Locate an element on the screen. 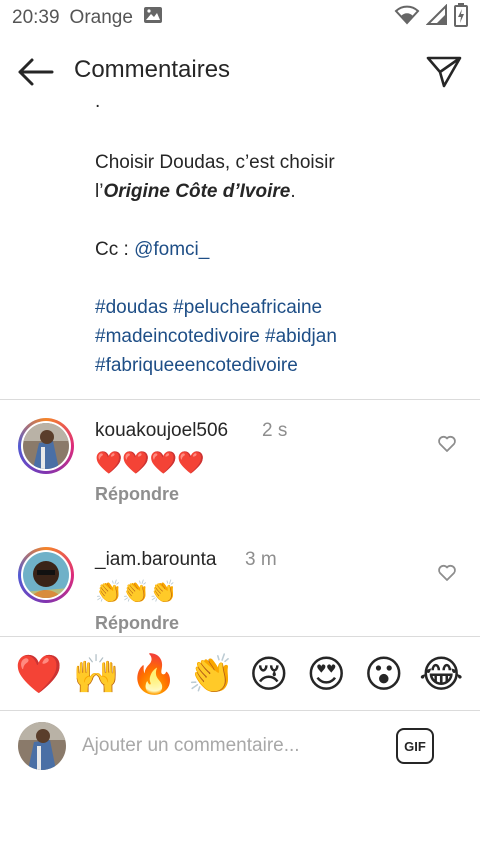 The image size is (480, 854). cc-label: Cc : is located at coordinates (115, 249).